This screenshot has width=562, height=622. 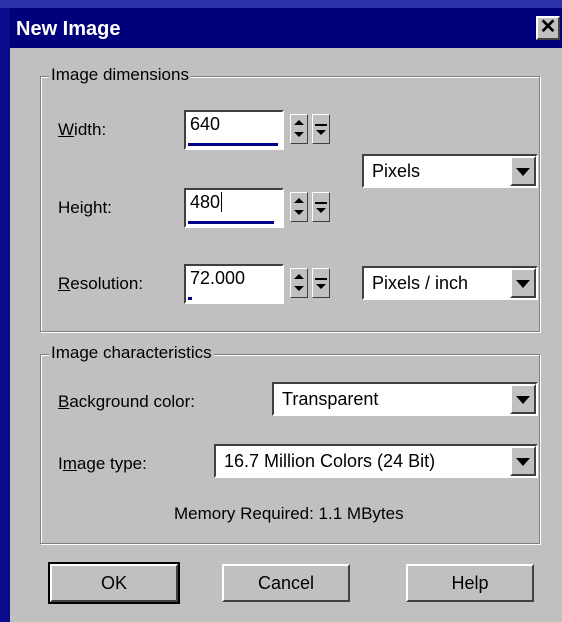 I want to click on close-button: ✕, so click(x=548, y=28).